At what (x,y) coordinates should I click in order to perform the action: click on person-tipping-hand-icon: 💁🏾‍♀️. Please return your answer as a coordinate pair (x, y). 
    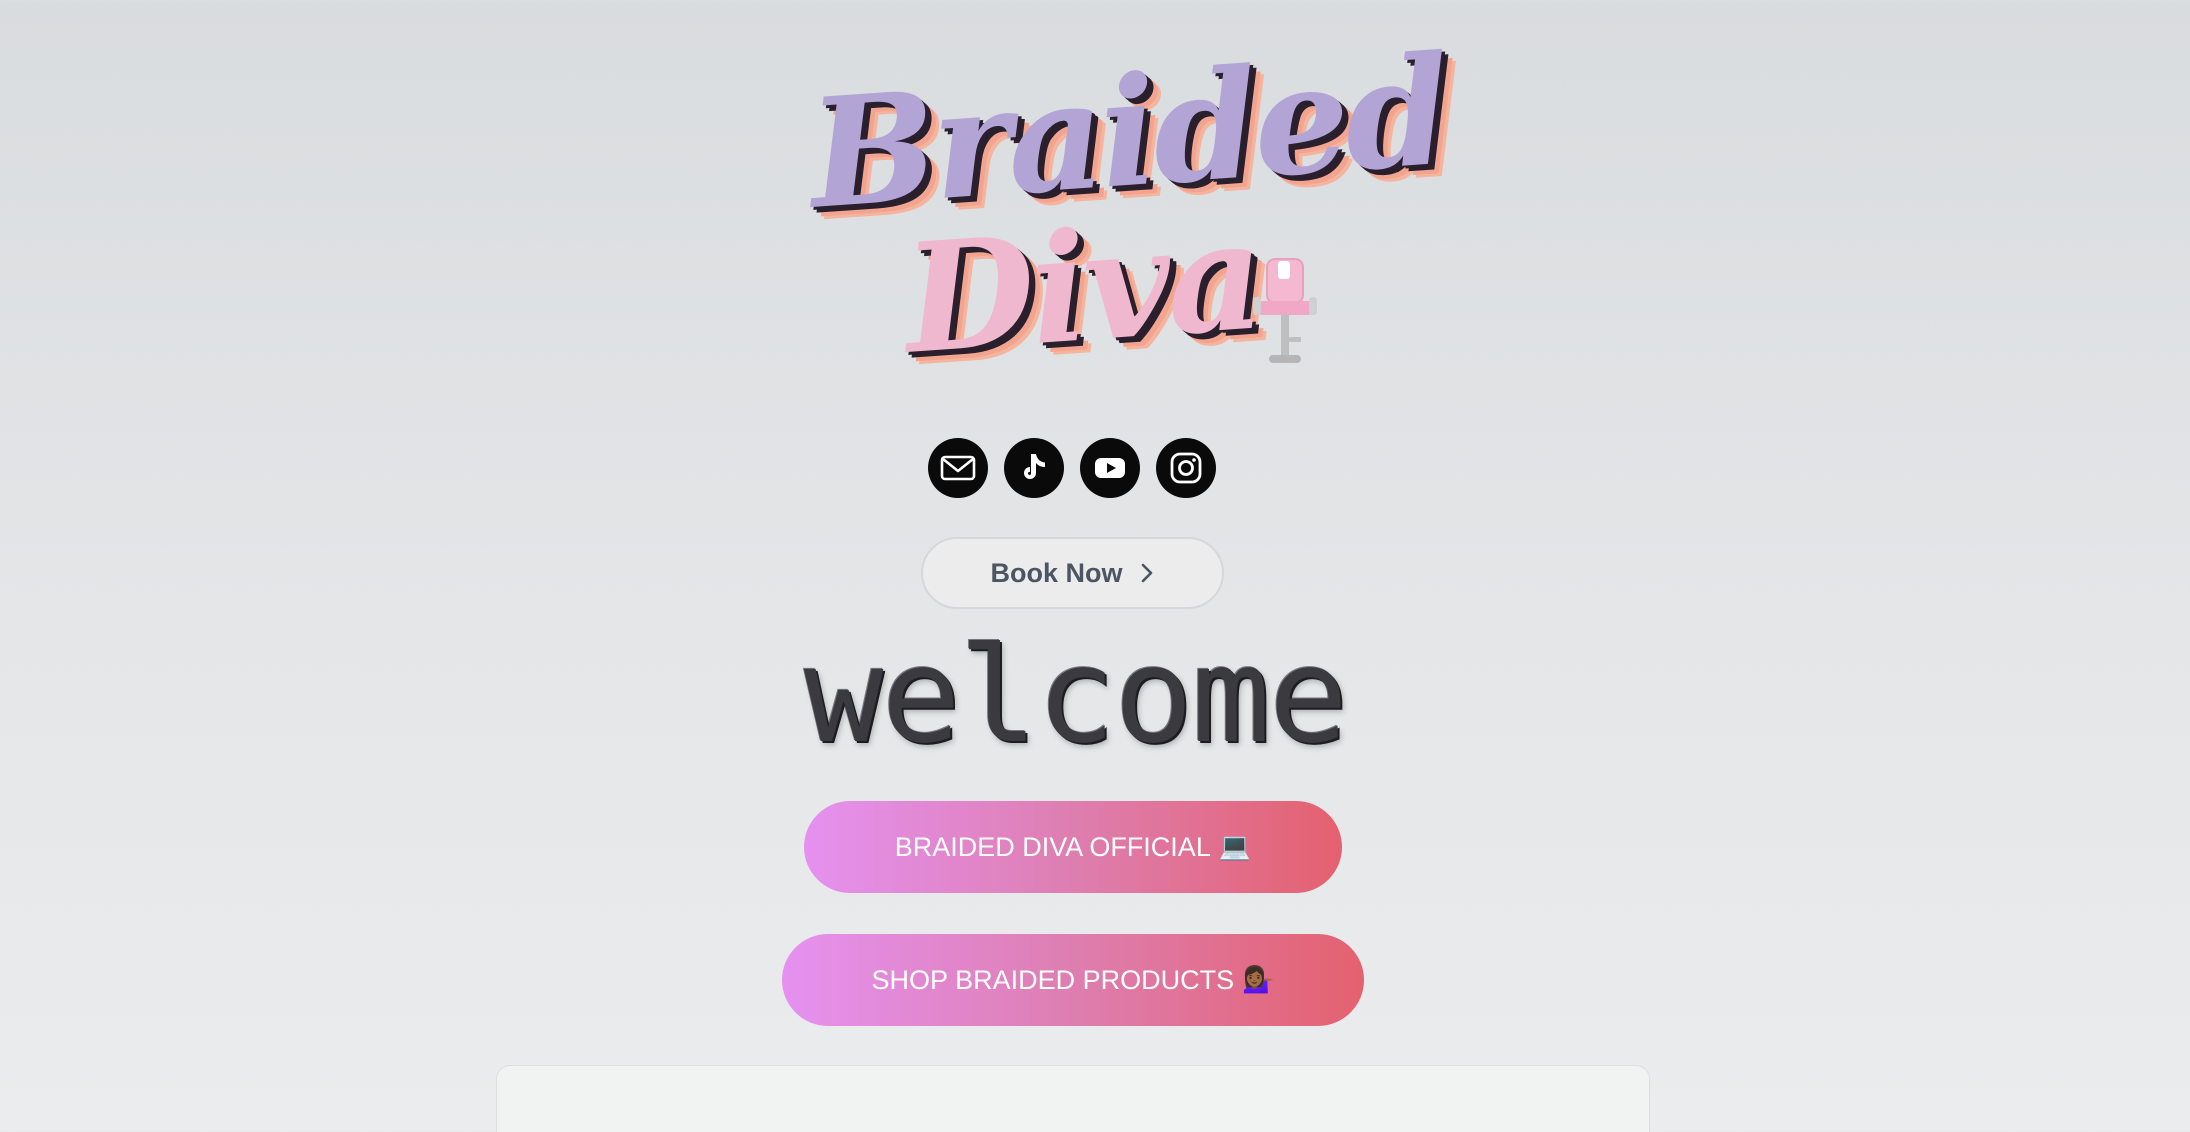
    Looking at the image, I should click on (1258, 980).